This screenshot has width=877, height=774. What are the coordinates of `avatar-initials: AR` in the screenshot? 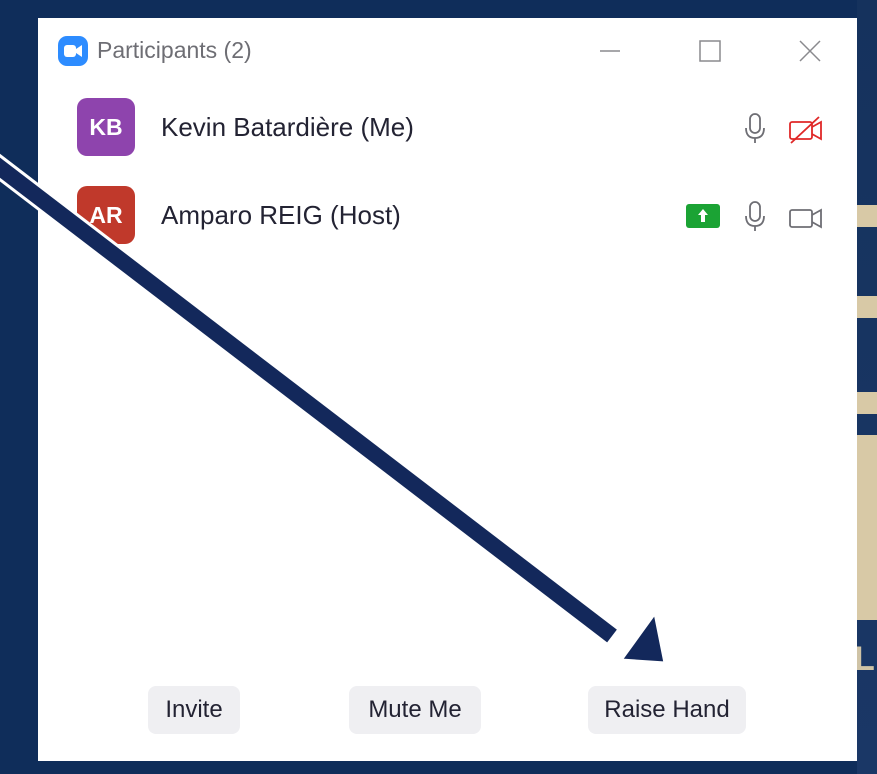 It's located at (106, 214).